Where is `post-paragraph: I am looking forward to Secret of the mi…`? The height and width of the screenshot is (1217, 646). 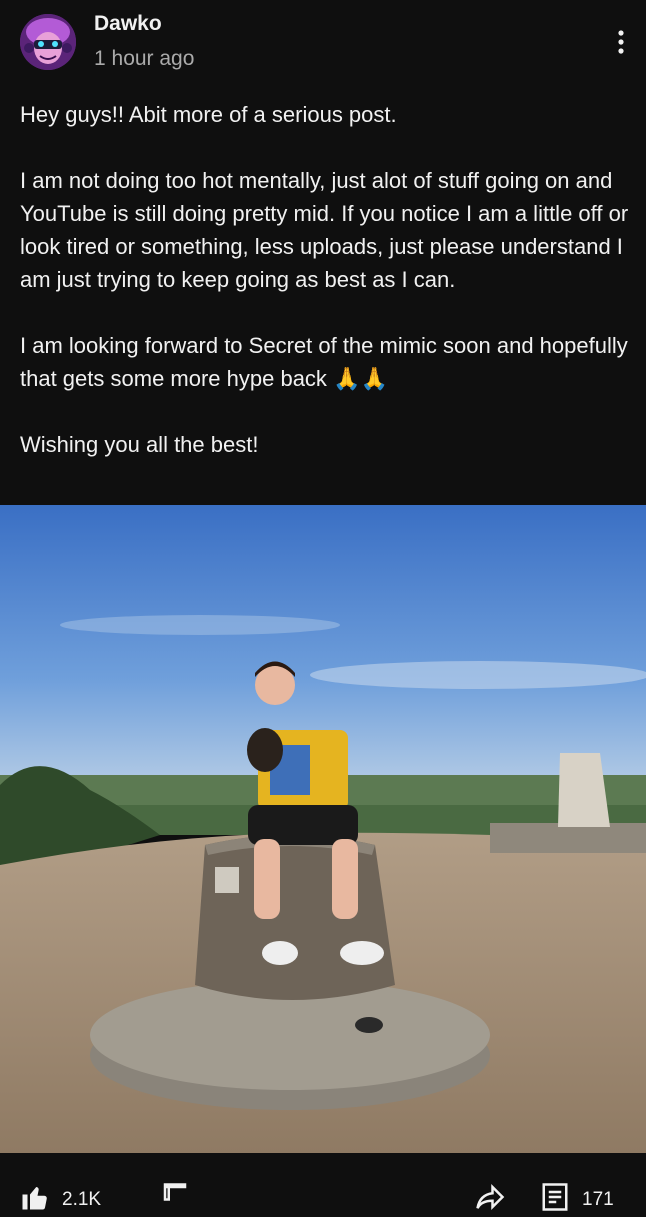 post-paragraph: I am looking forward to Secret of the mi… is located at coordinates (324, 362).